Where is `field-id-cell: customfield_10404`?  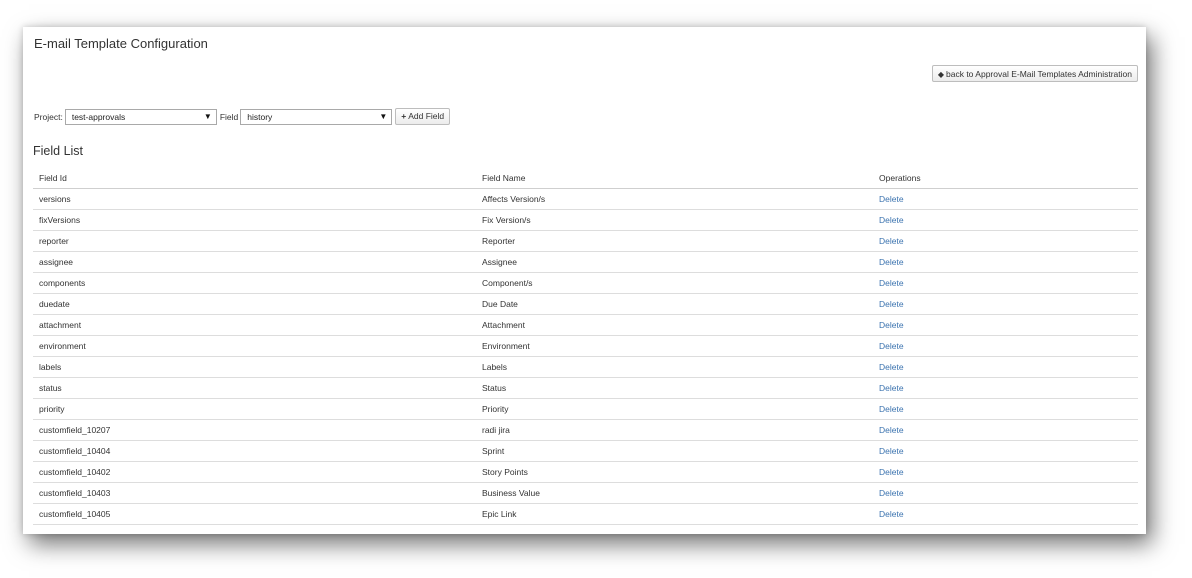
field-id-cell: customfield_10404 is located at coordinates (254, 451).